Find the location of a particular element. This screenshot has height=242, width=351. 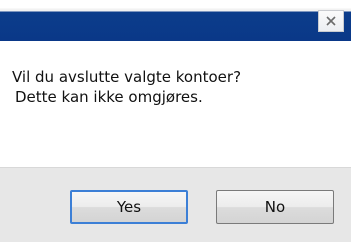

message-line-1: Vil du avslutte valgte kontoer? is located at coordinates (127, 77).